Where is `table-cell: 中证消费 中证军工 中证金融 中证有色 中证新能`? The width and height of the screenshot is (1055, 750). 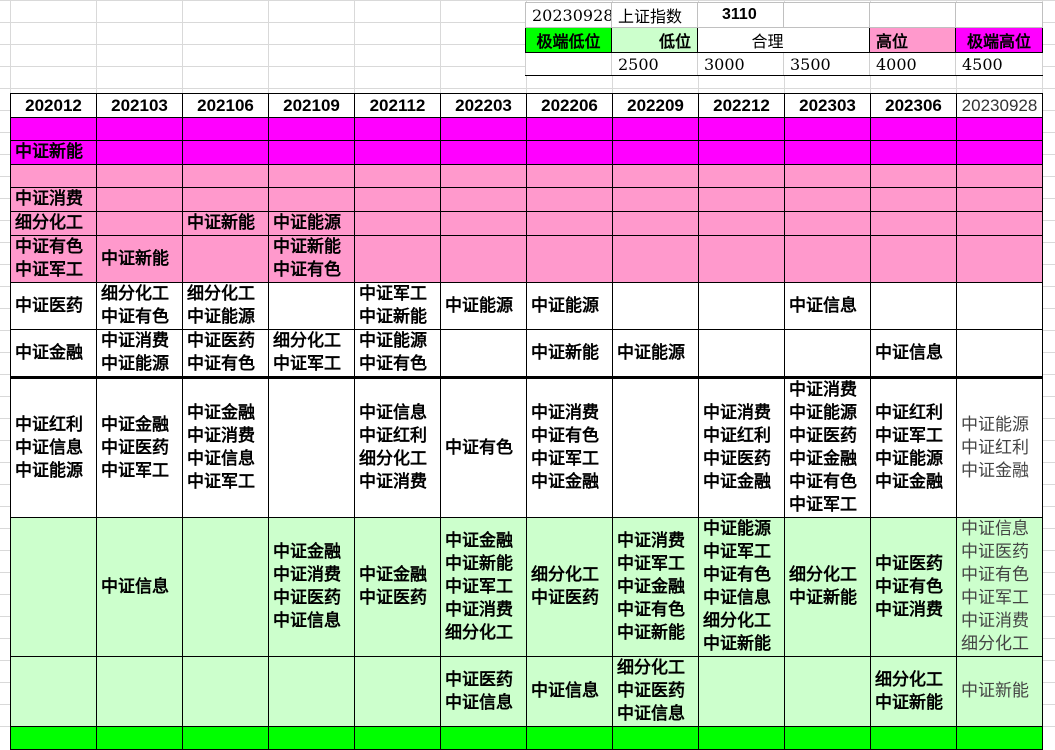
table-cell: 中证消费 中证军工 中证金融 中证有色 中证新能 is located at coordinates (655, 587).